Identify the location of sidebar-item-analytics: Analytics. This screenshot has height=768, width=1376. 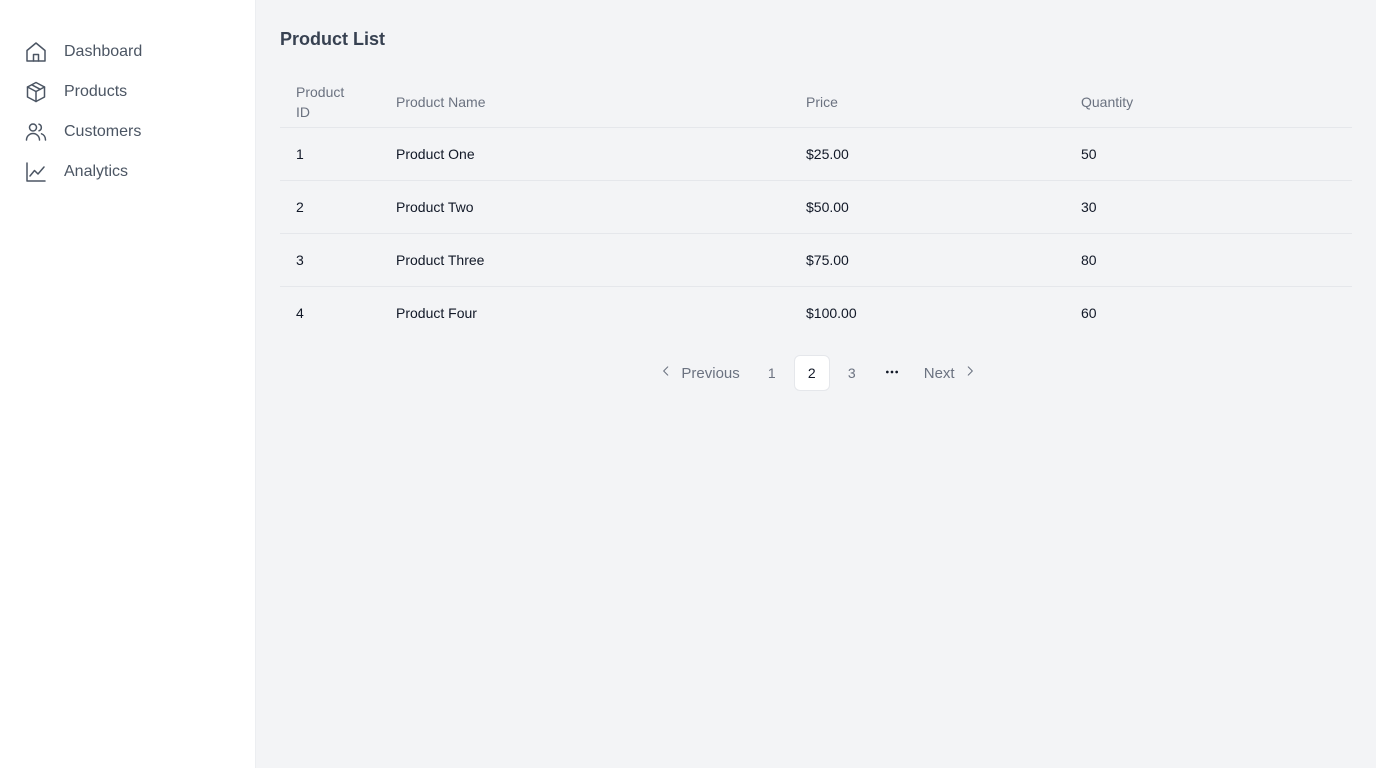
(127, 172).